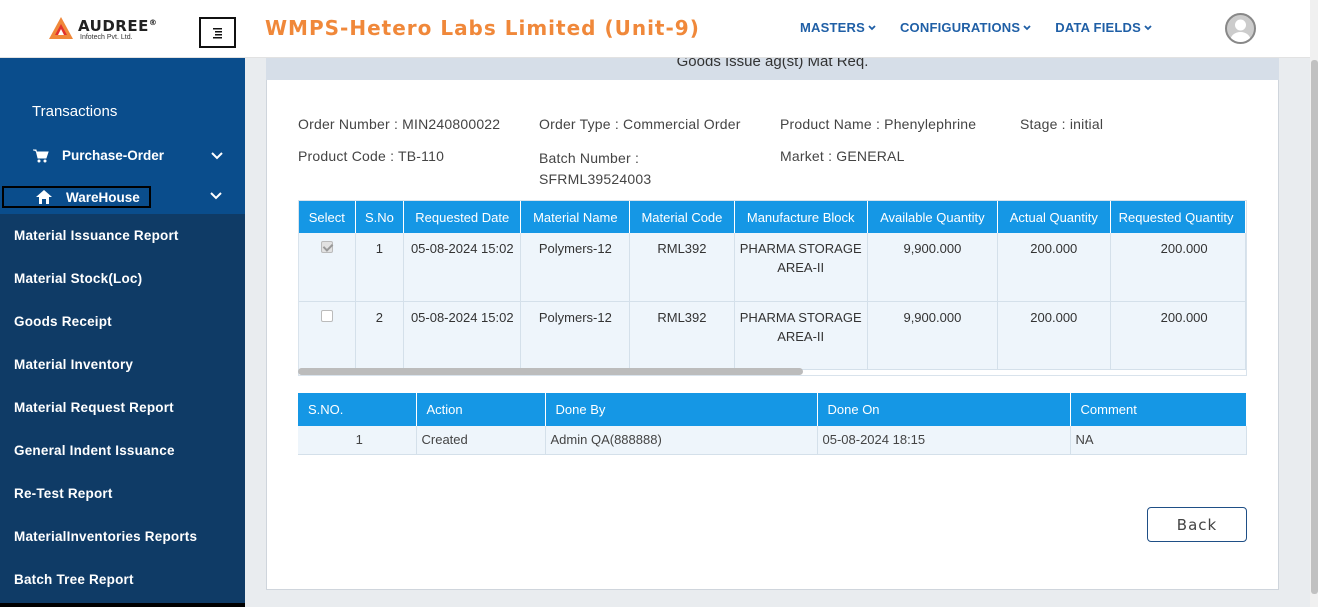 The width and height of the screenshot is (1318, 607). What do you see at coordinates (682, 217) in the screenshot?
I see `col-material-code: Material Code` at bounding box center [682, 217].